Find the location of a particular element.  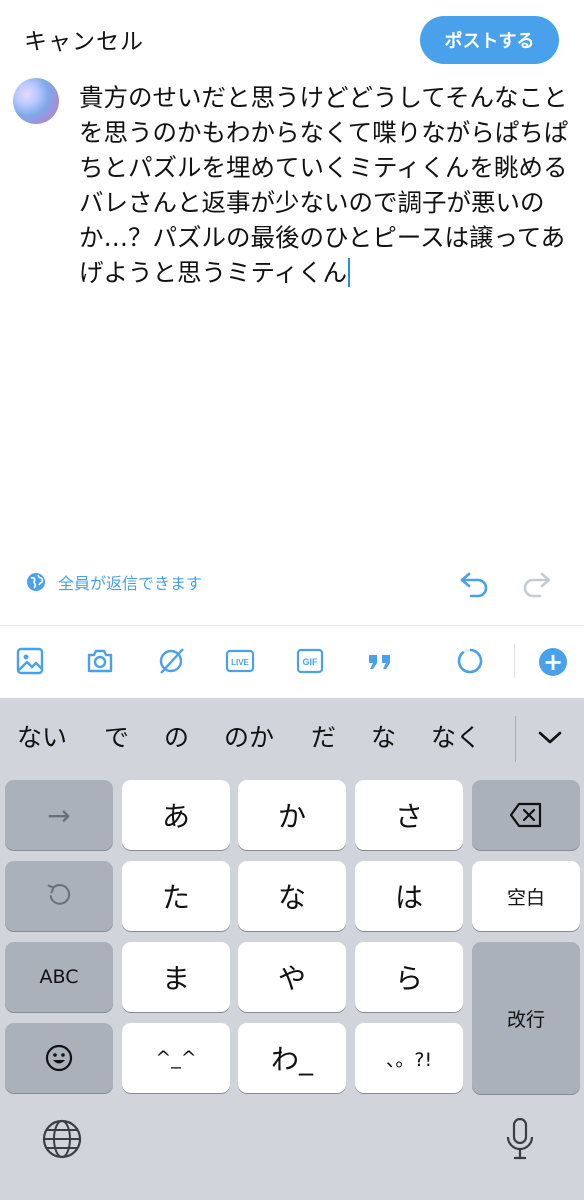

delete-button is located at coordinates (526, 815).